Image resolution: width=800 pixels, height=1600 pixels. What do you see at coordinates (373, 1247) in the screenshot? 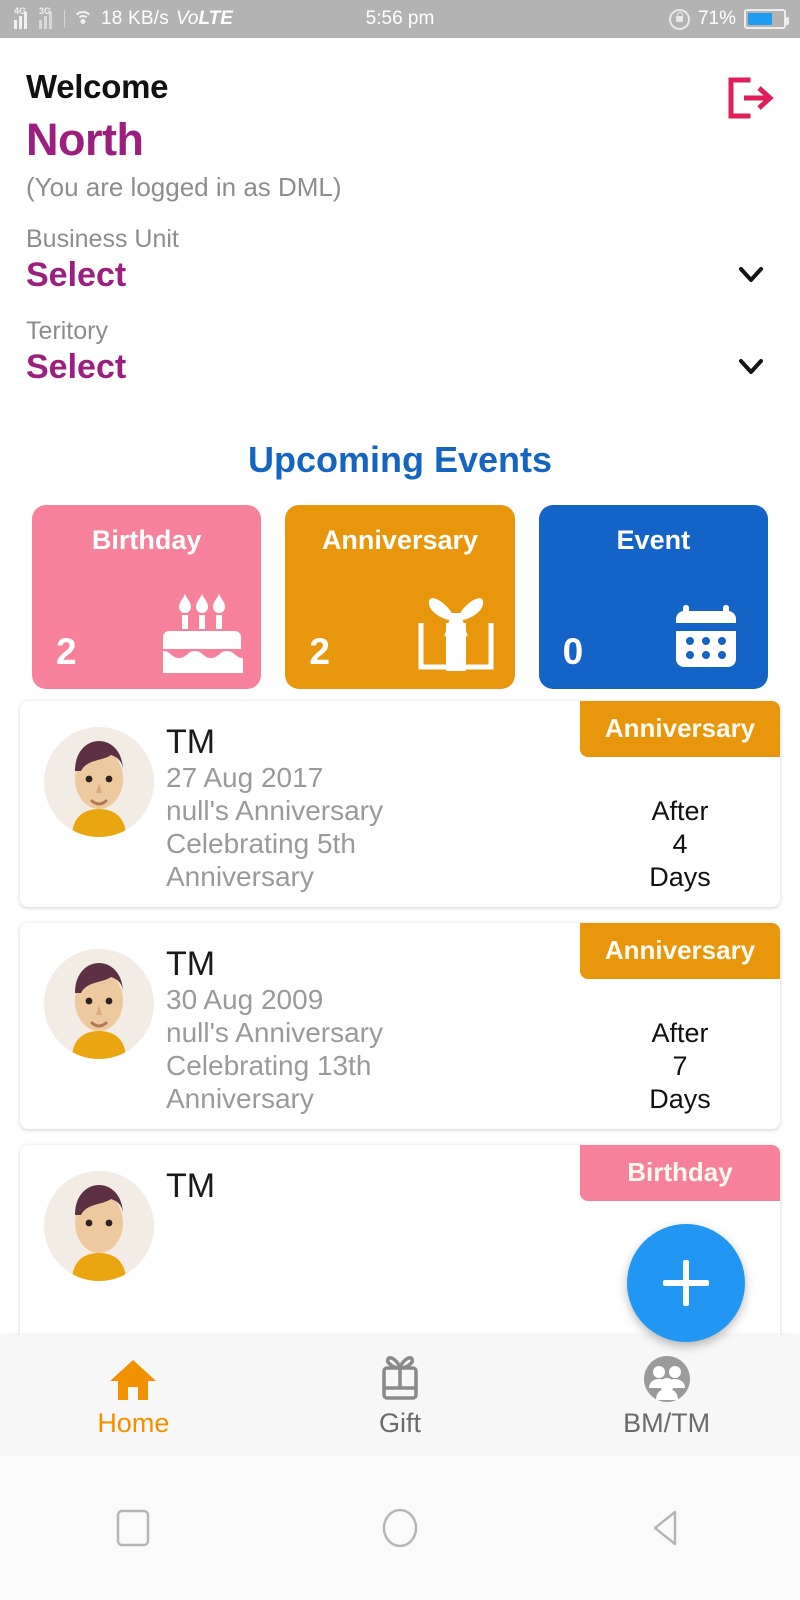
I see `event-details: TM` at bounding box center [373, 1247].